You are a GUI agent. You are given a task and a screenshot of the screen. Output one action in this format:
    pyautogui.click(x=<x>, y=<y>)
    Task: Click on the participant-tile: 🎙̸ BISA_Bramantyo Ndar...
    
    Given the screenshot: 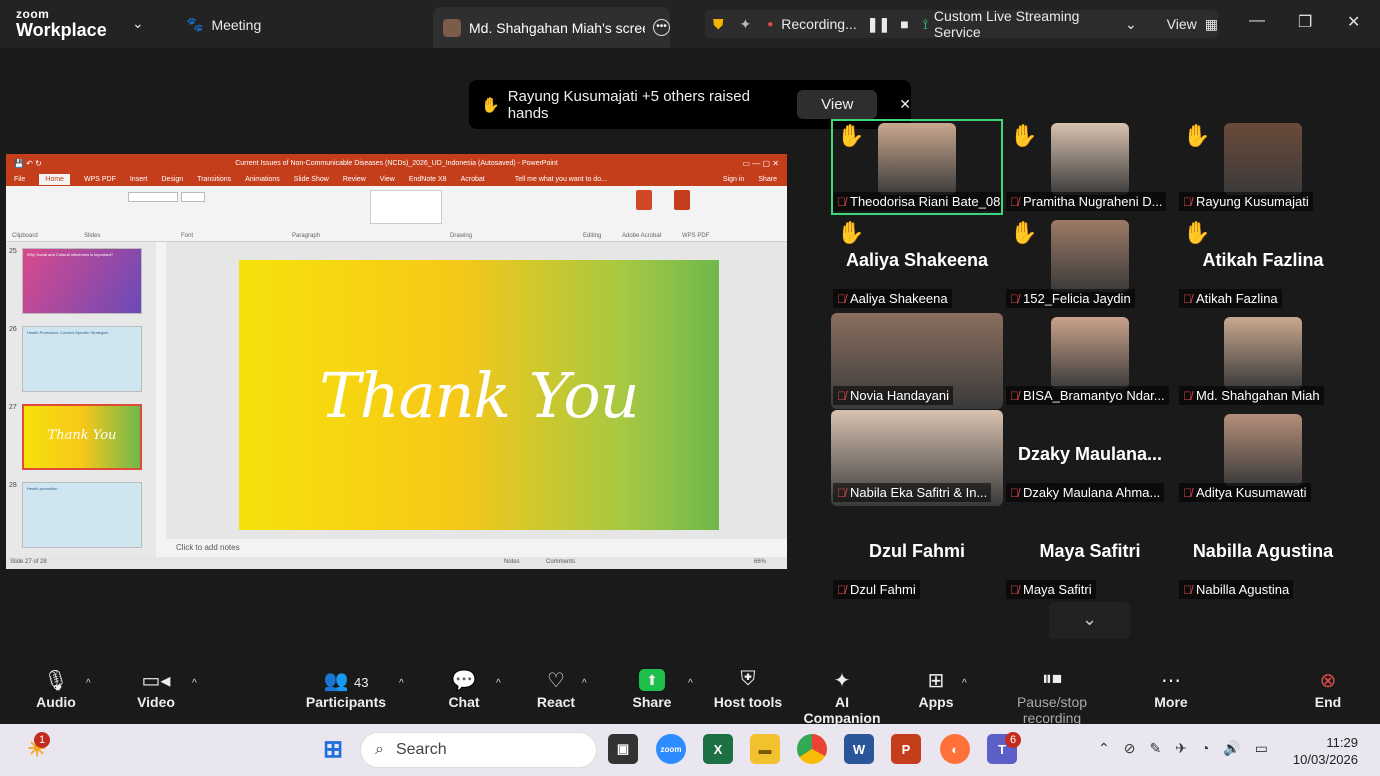 What is the action you would take?
    pyautogui.click(x=1090, y=361)
    